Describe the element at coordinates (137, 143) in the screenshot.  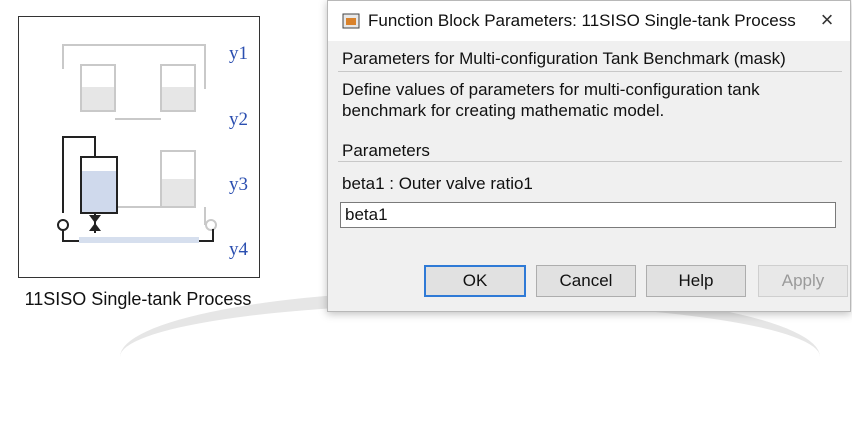
I see `tank-schematic-icon` at that location.